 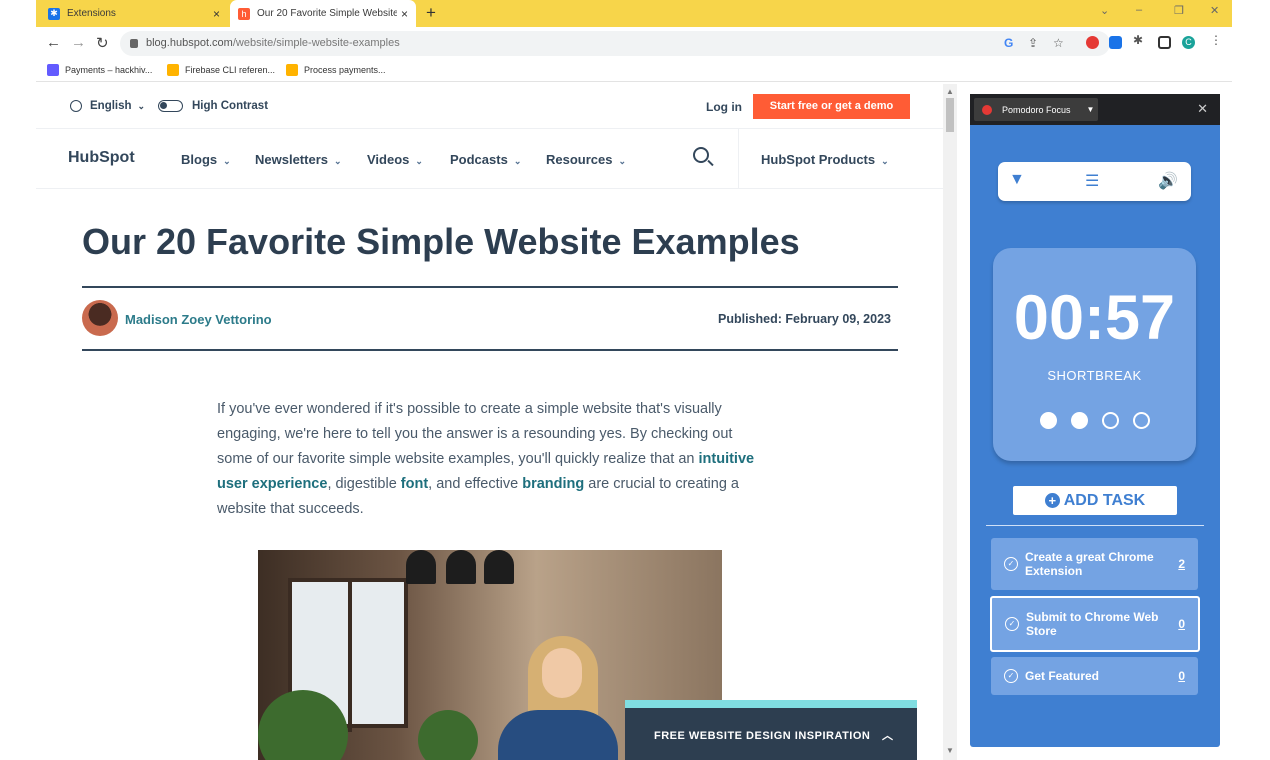 I want to click on banner-label: FREE WEBSITE DESIGN INSPIRATION ︿, so click(x=773, y=735).